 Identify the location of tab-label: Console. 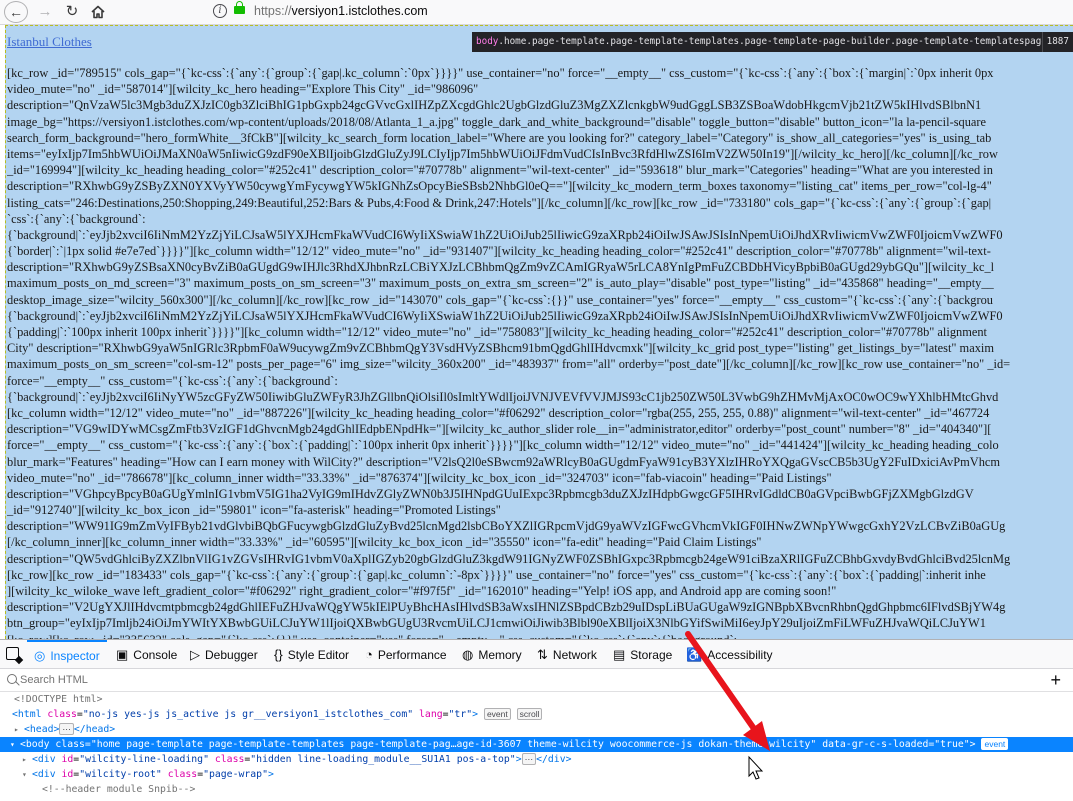
(155, 654).